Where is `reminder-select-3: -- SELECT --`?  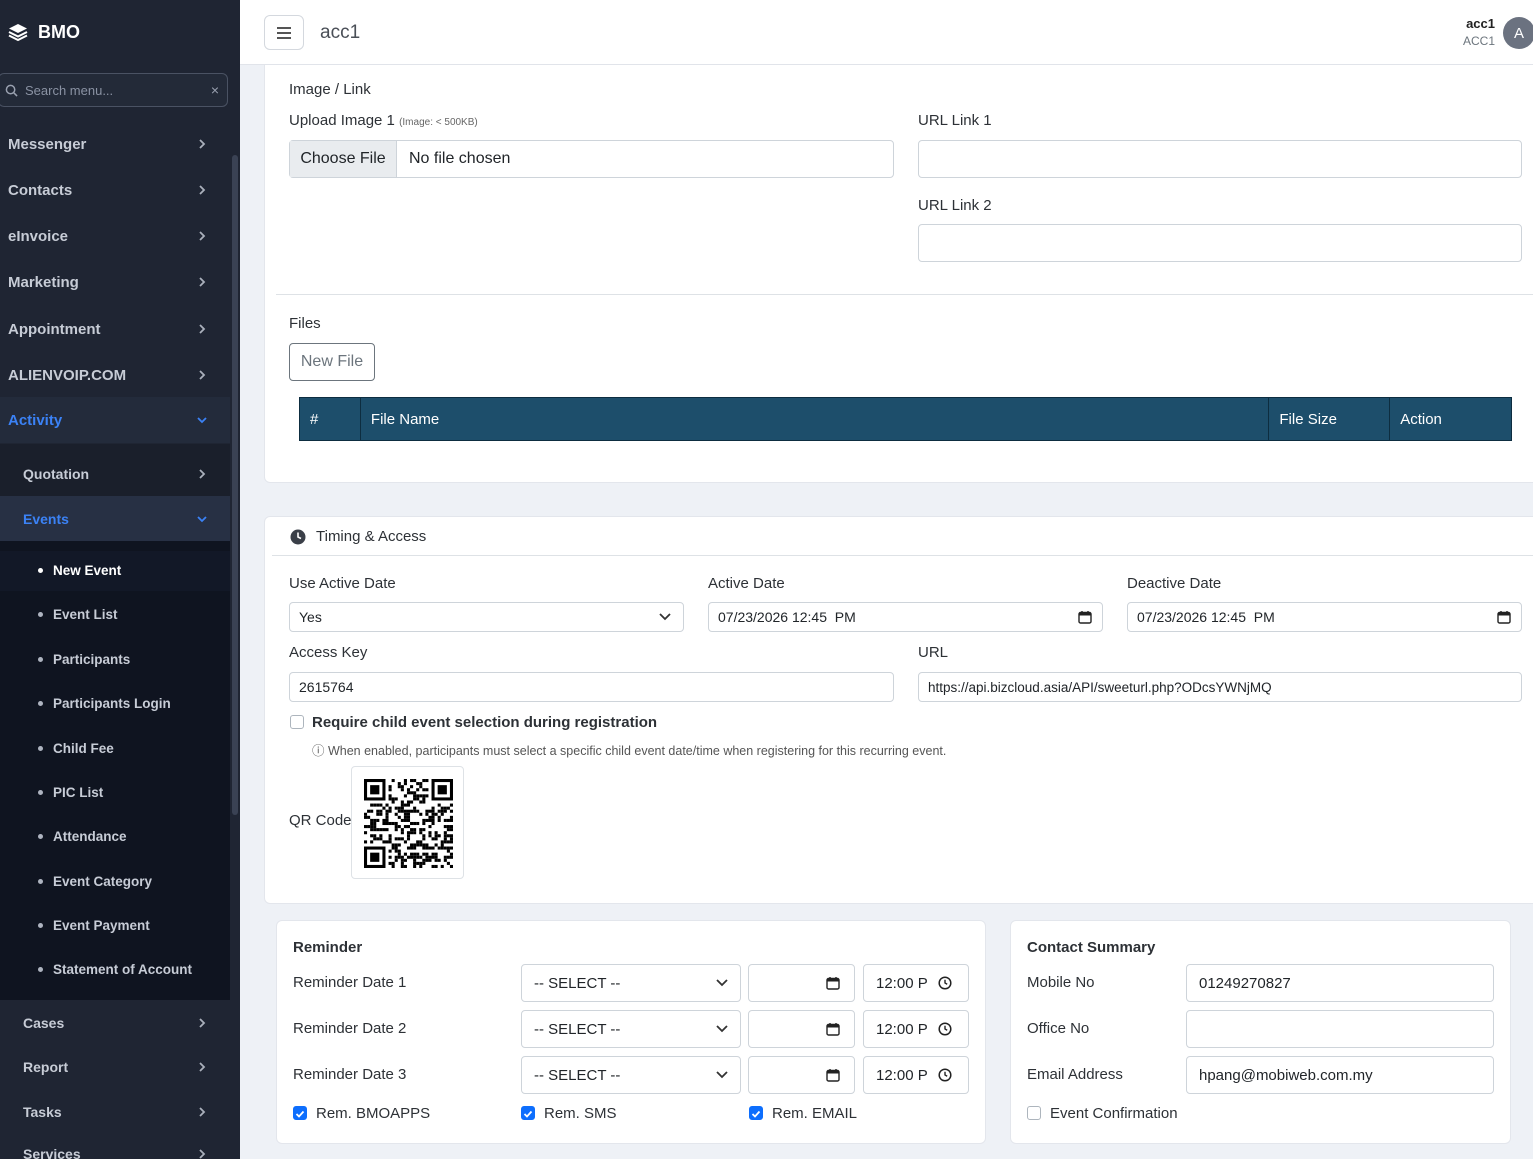 reminder-select-3: -- SELECT -- is located at coordinates (631, 1075).